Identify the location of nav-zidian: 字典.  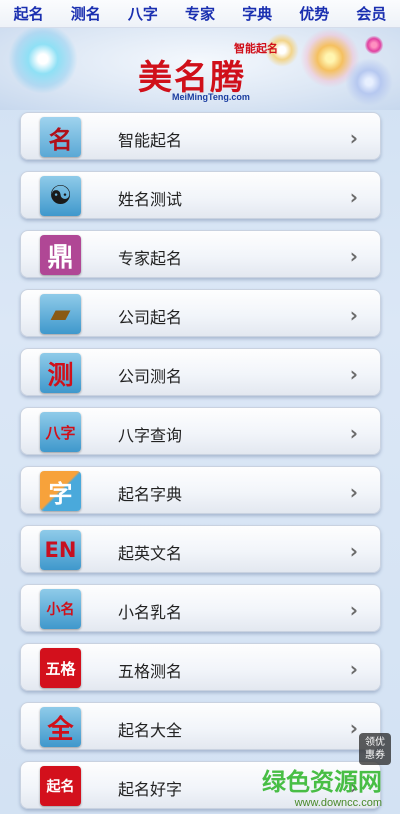
(257, 13).